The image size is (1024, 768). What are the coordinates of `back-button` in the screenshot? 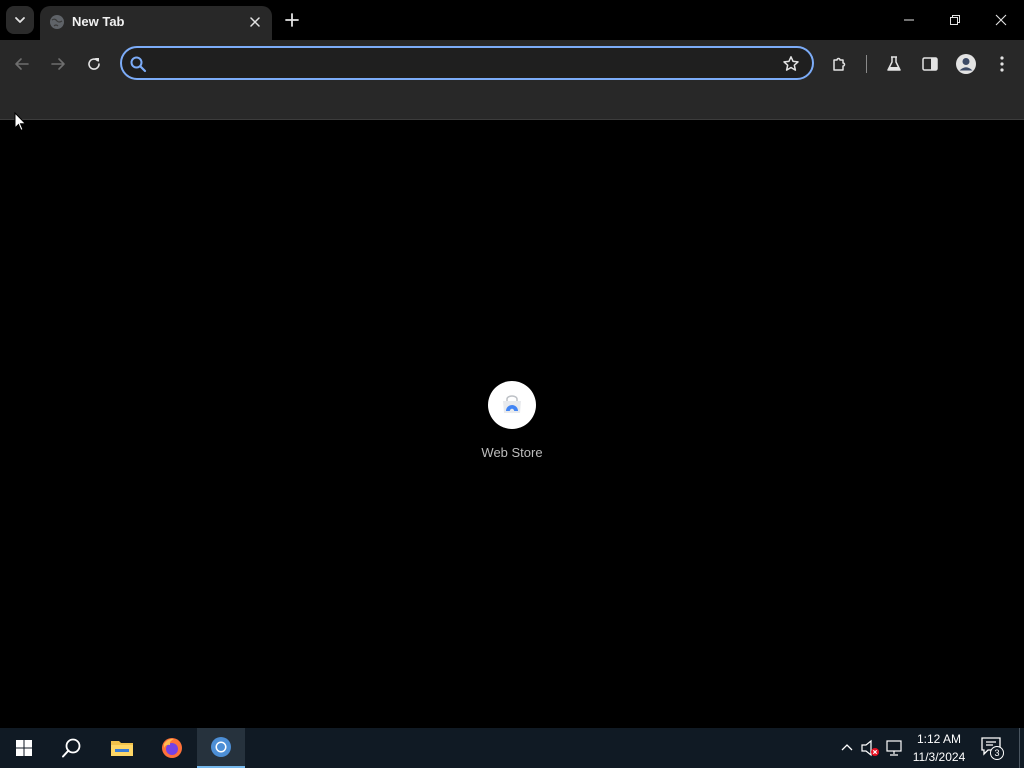 It's located at (22, 64).